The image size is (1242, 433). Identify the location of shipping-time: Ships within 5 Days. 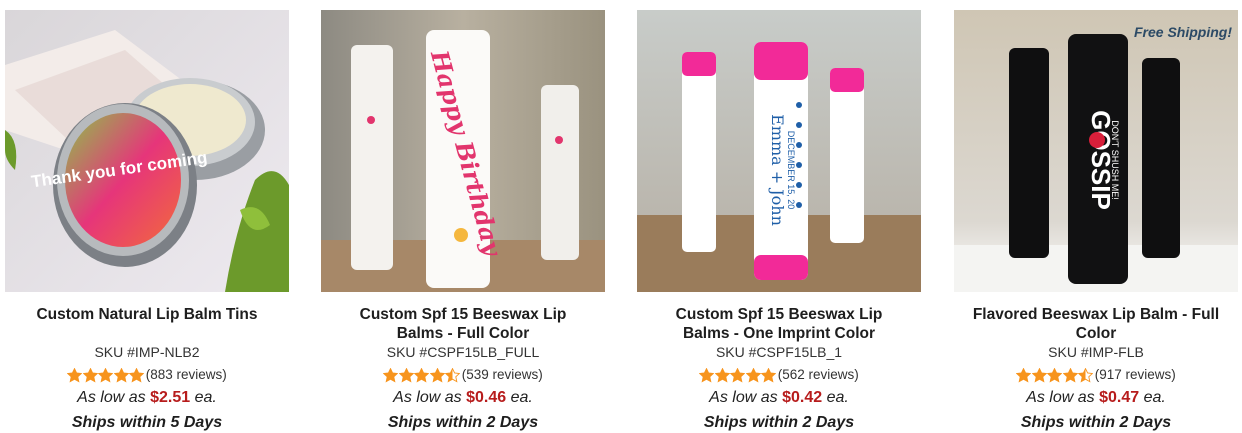
(147, 422).